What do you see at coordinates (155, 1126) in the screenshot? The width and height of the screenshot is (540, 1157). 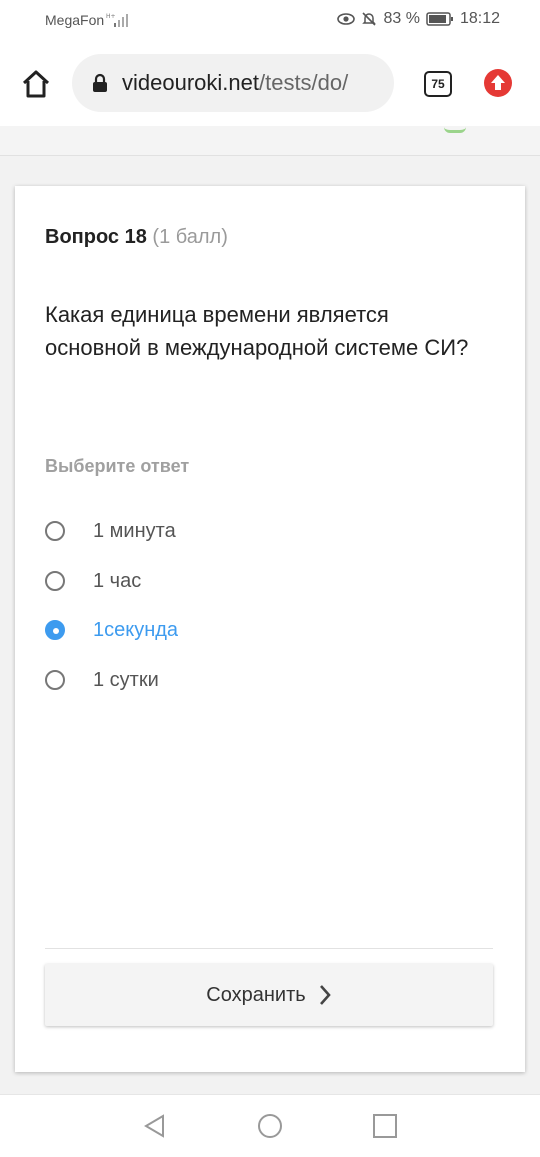 I see `back-triangle-icon` at bounding box center [155, 1126].